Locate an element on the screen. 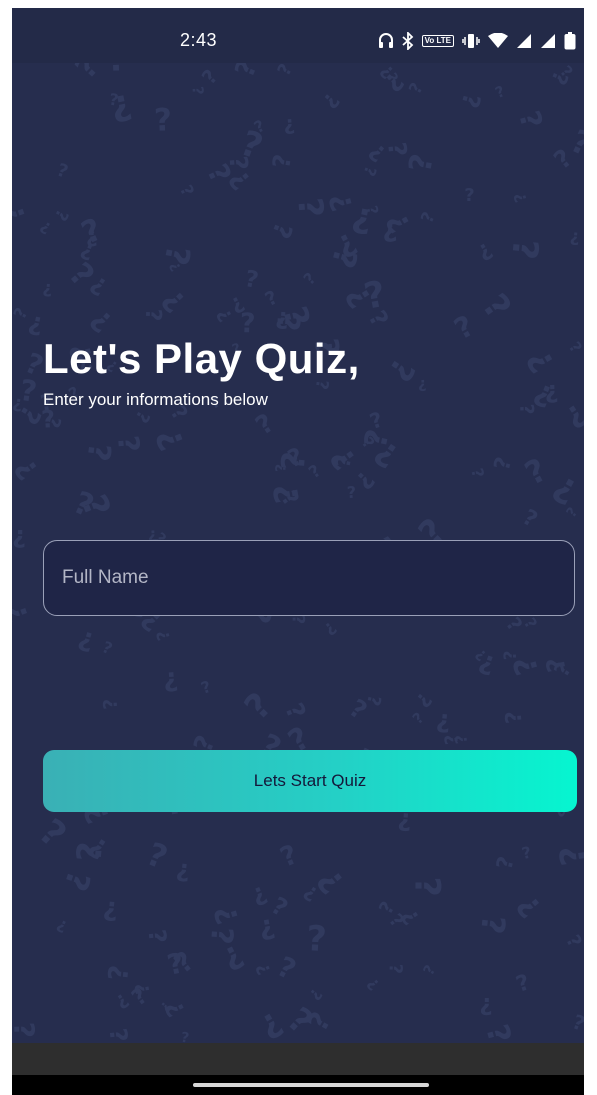  home-indicator is located at coordinates (311, 1085).